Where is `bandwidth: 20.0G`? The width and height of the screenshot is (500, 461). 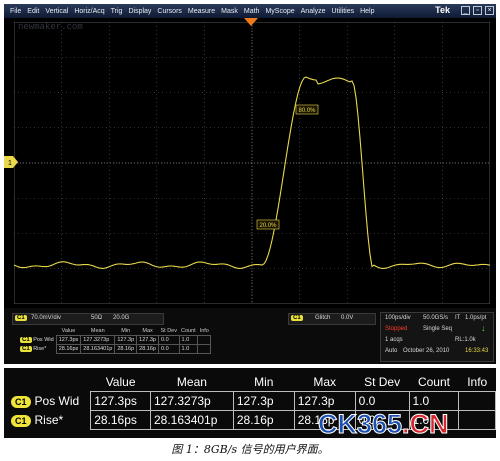 bandwidth: 20.0G is located at coordinates (121, 318).